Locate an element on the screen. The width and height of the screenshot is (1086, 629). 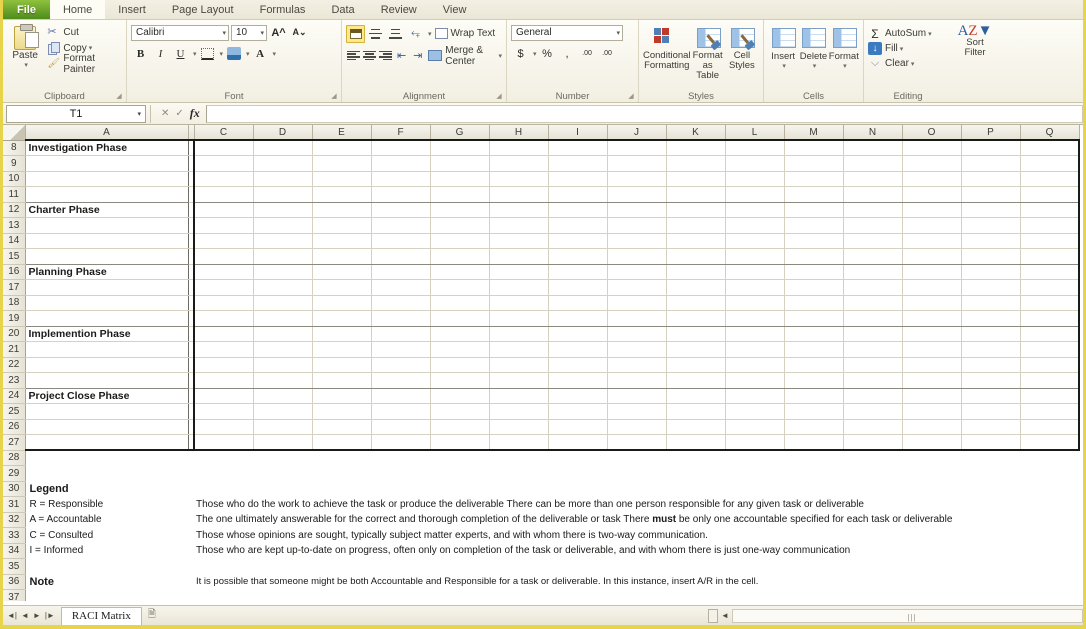
matrix-cell-G8 is located at coordinates (460, 147).